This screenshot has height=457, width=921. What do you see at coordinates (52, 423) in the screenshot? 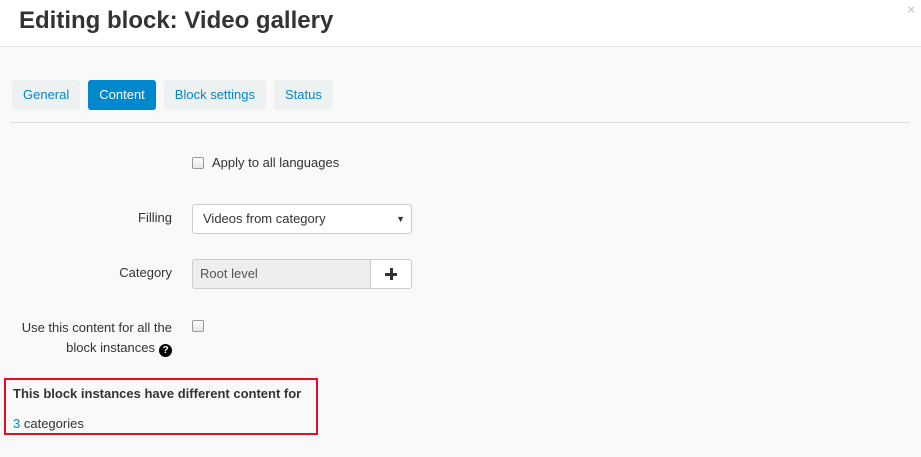
I see `notice-categories-suffix: categories` at bounding box center [52, 423].